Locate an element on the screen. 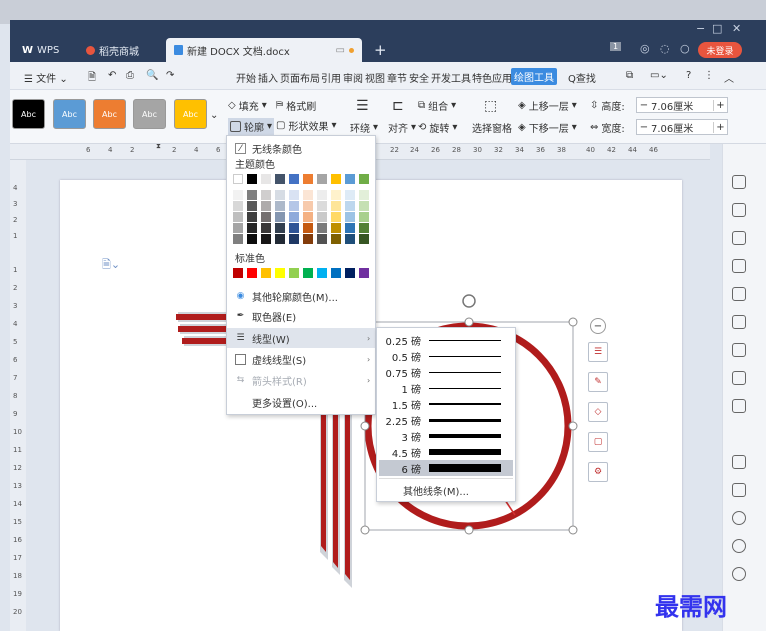 The width and height of the screenshot is (766, 631). align-button: 对齐 ▾ is located at coordinates (402, 127).